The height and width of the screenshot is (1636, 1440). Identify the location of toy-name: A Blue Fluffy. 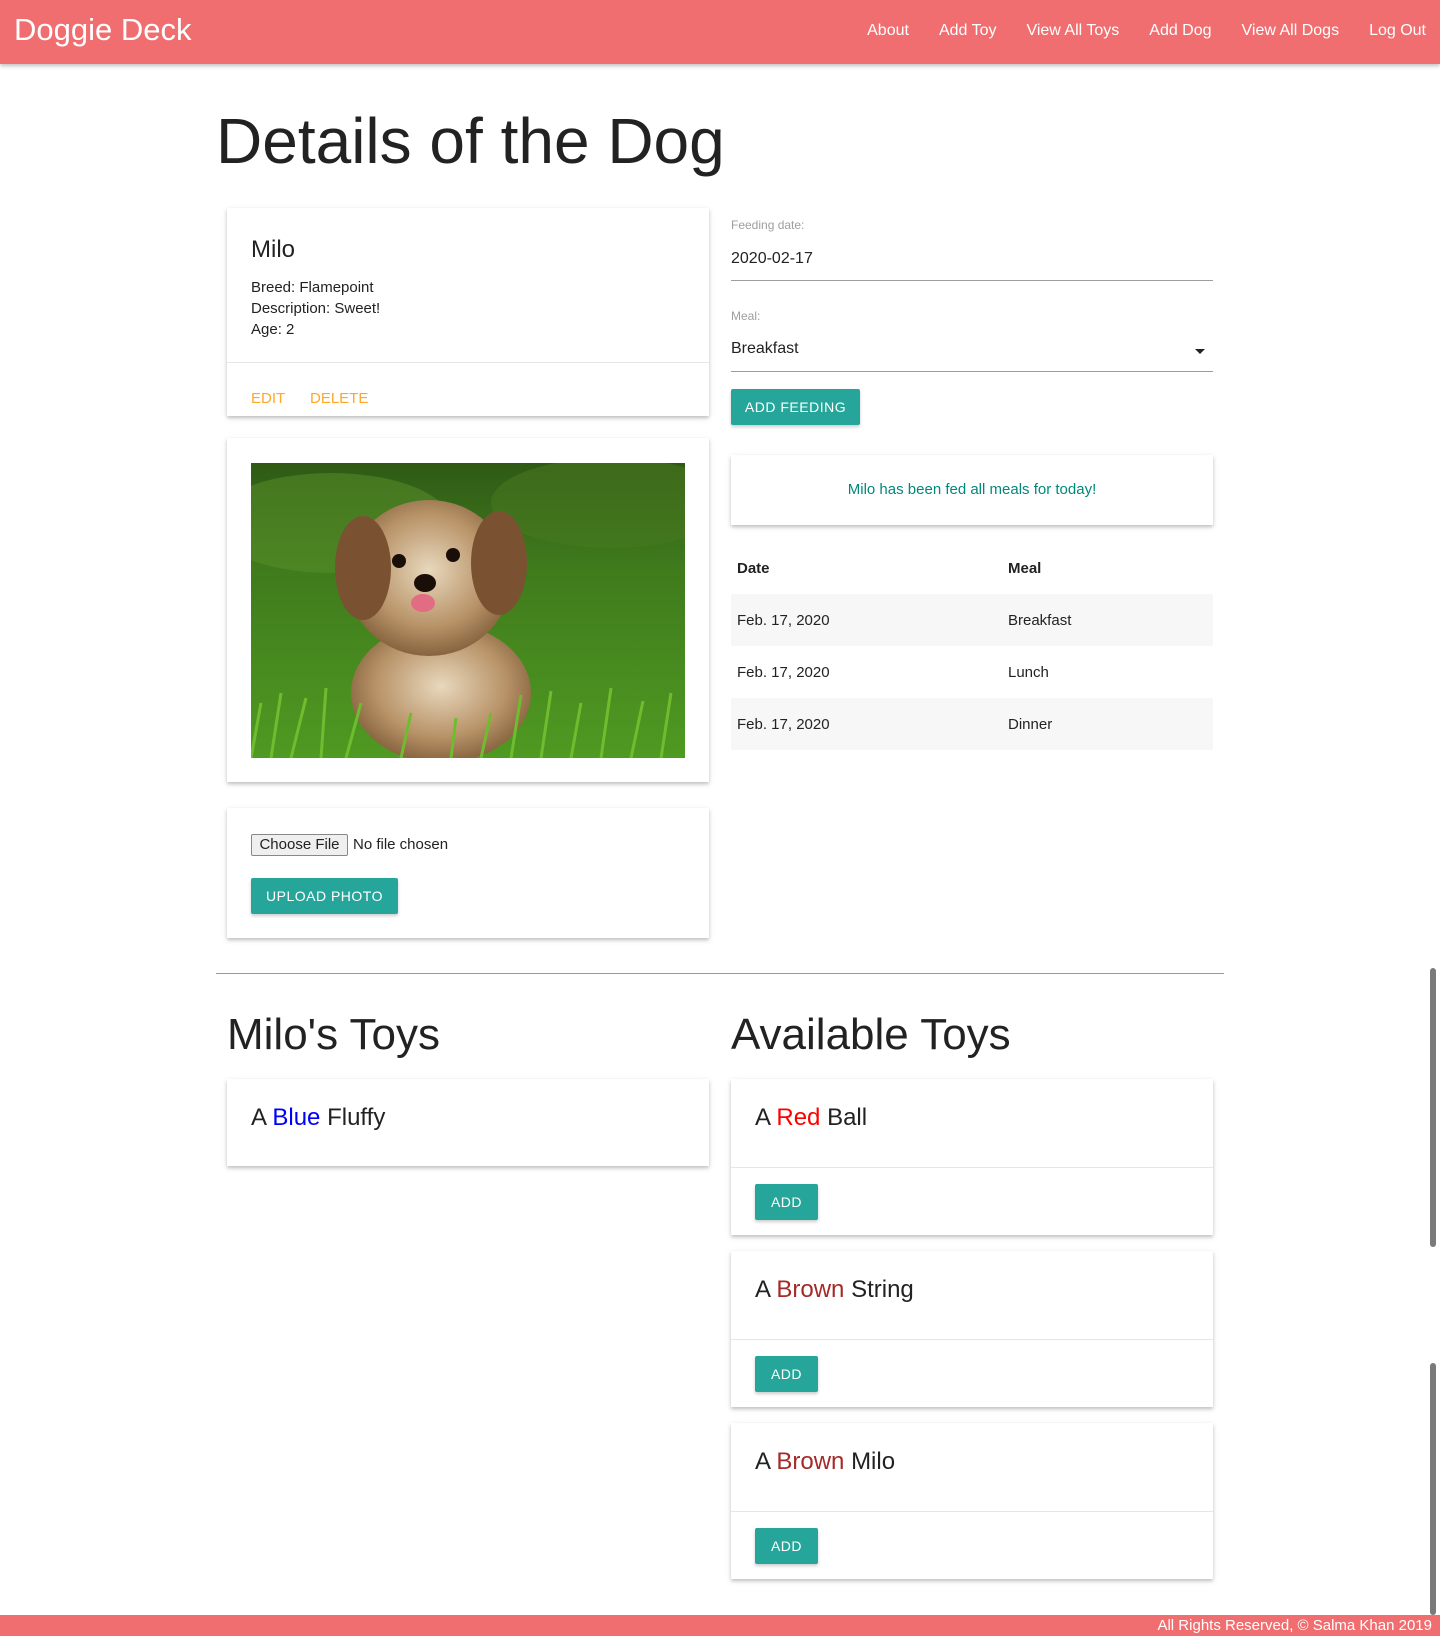
(318, 1118).